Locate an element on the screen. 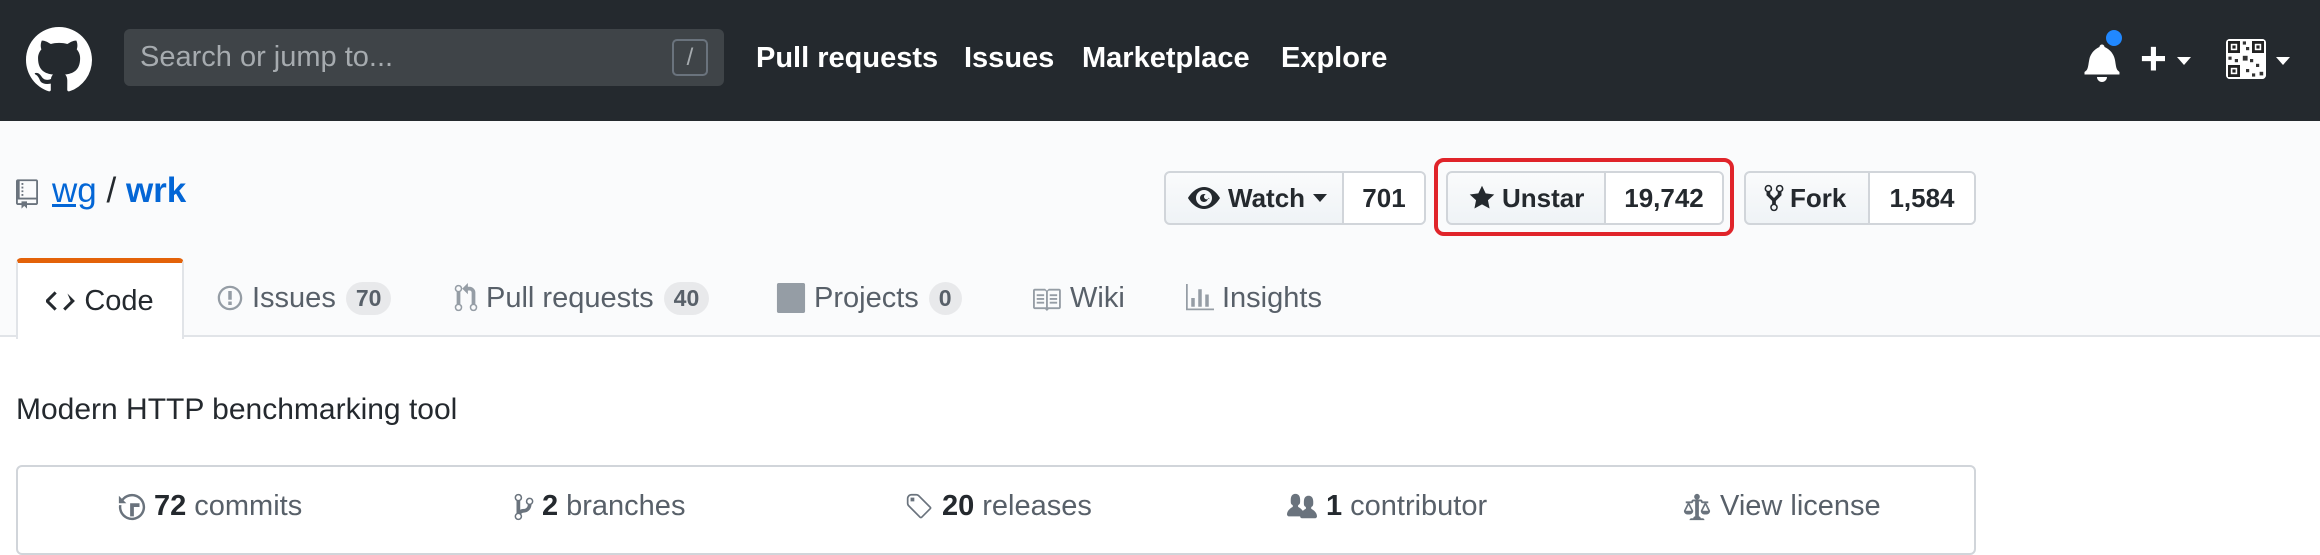 This screenshot has height=555, width=2320. people-icon is located at coordinates (1302, 505).